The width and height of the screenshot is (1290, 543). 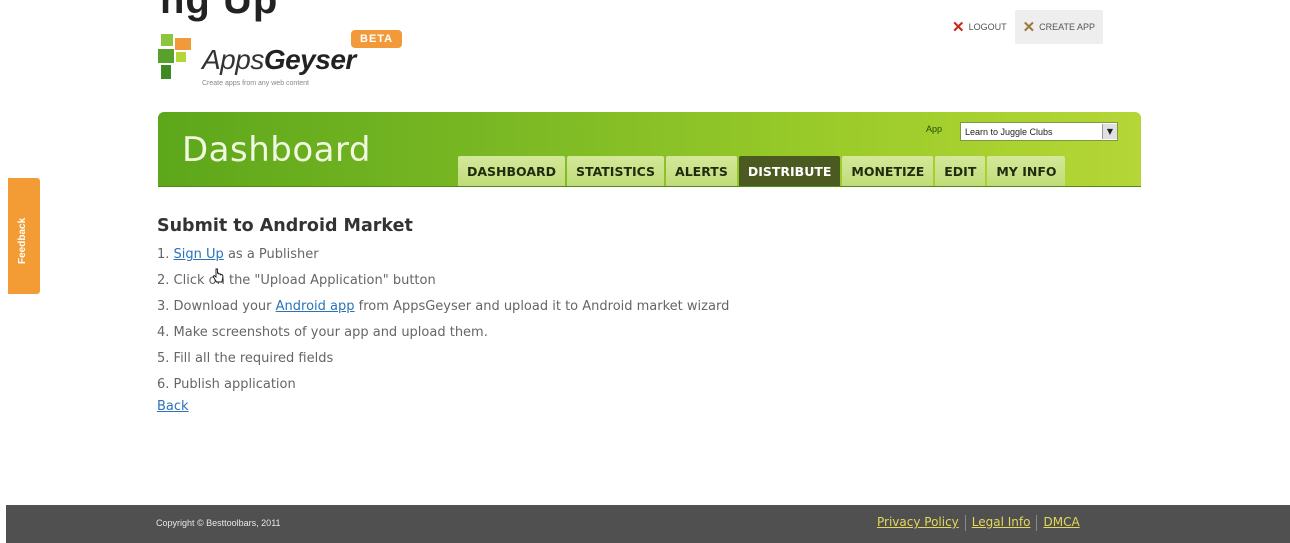 What do you see at coordinates (226, 384) in the screenshot?
I see `list-item: 6. Publish application` at bounding box center [226, 384].